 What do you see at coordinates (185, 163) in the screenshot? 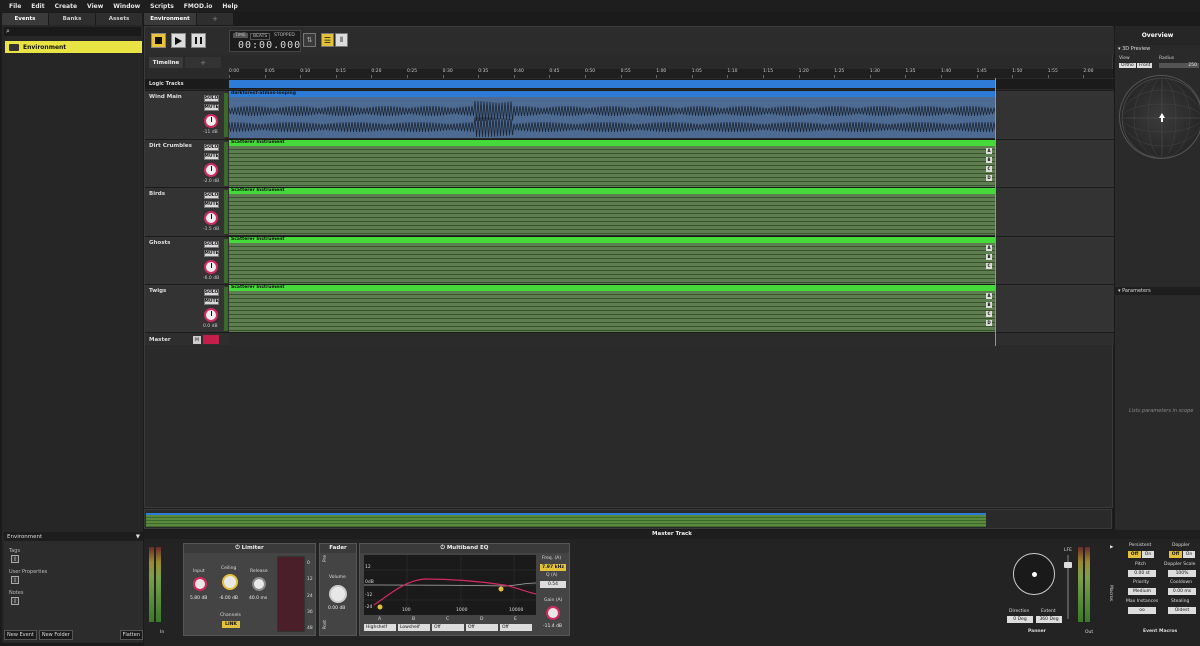
I see `track-header: Dirt Crumbles SOLO MUTE -2.0 dB` at bounding box center [185, 163].